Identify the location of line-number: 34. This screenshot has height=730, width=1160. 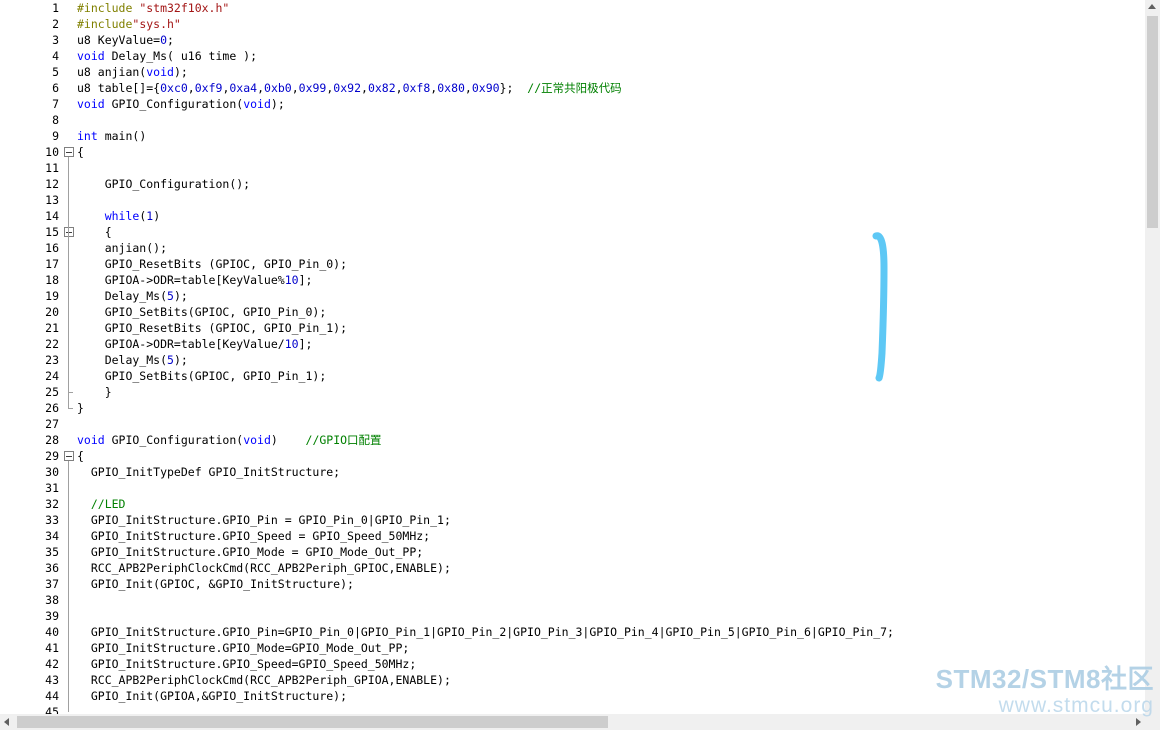
(52, 536).